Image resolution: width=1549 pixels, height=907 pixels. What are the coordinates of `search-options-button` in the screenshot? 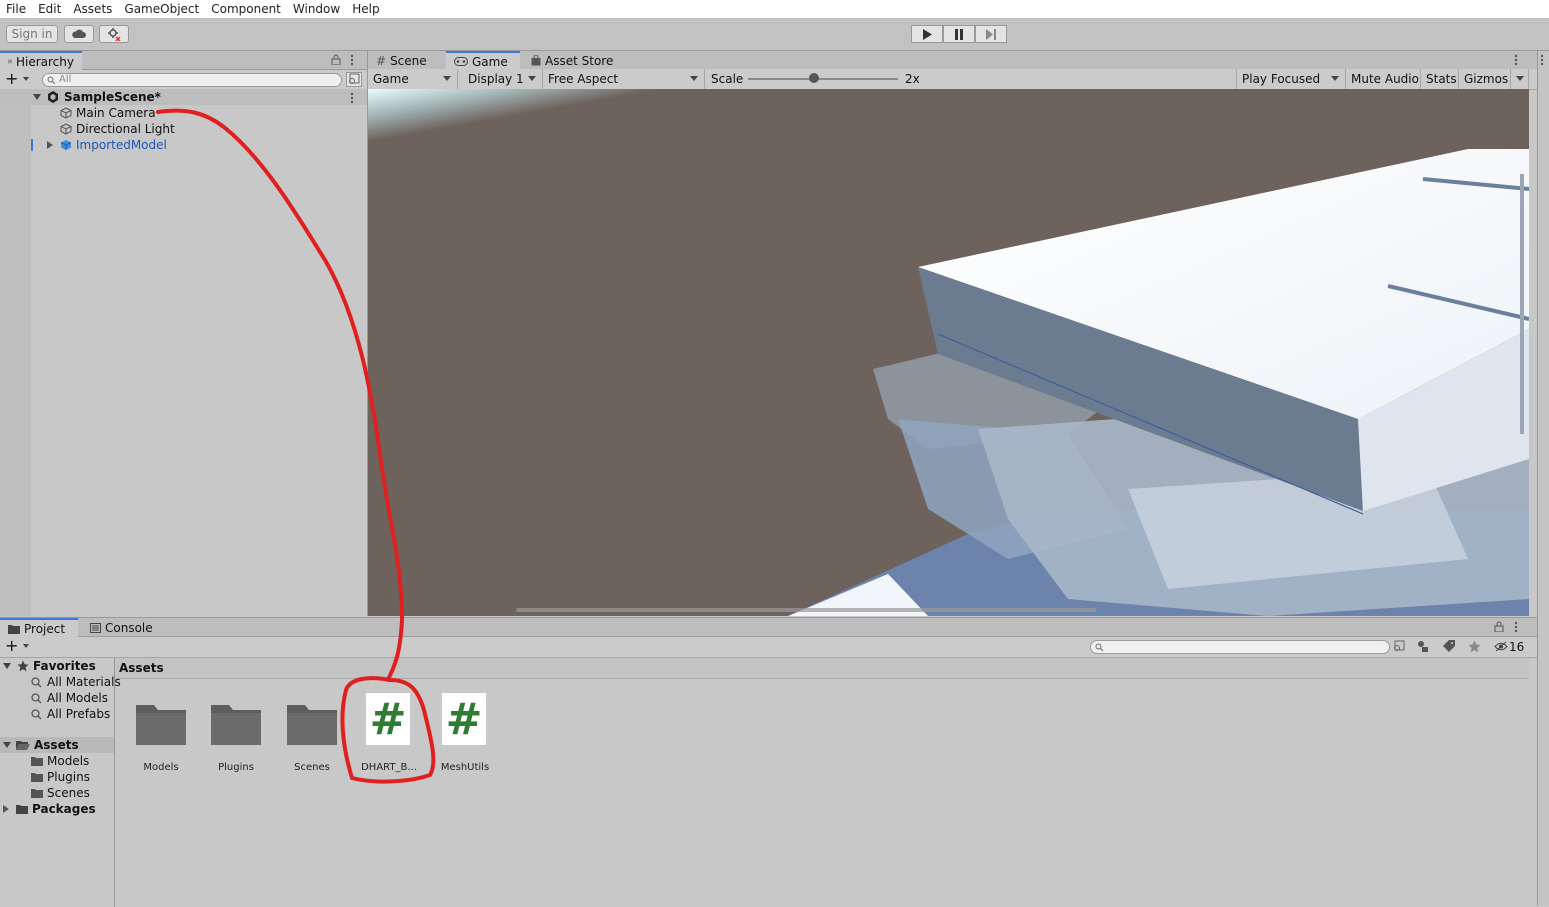 It's located at (354, 79).